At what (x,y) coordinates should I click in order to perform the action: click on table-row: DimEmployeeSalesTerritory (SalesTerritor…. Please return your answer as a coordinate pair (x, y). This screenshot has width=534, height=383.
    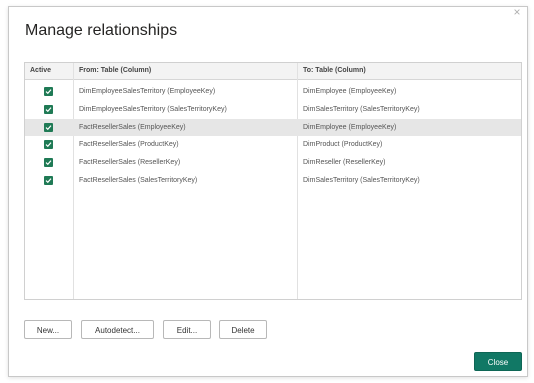
    Looking at the image, I should click on (273, 110).